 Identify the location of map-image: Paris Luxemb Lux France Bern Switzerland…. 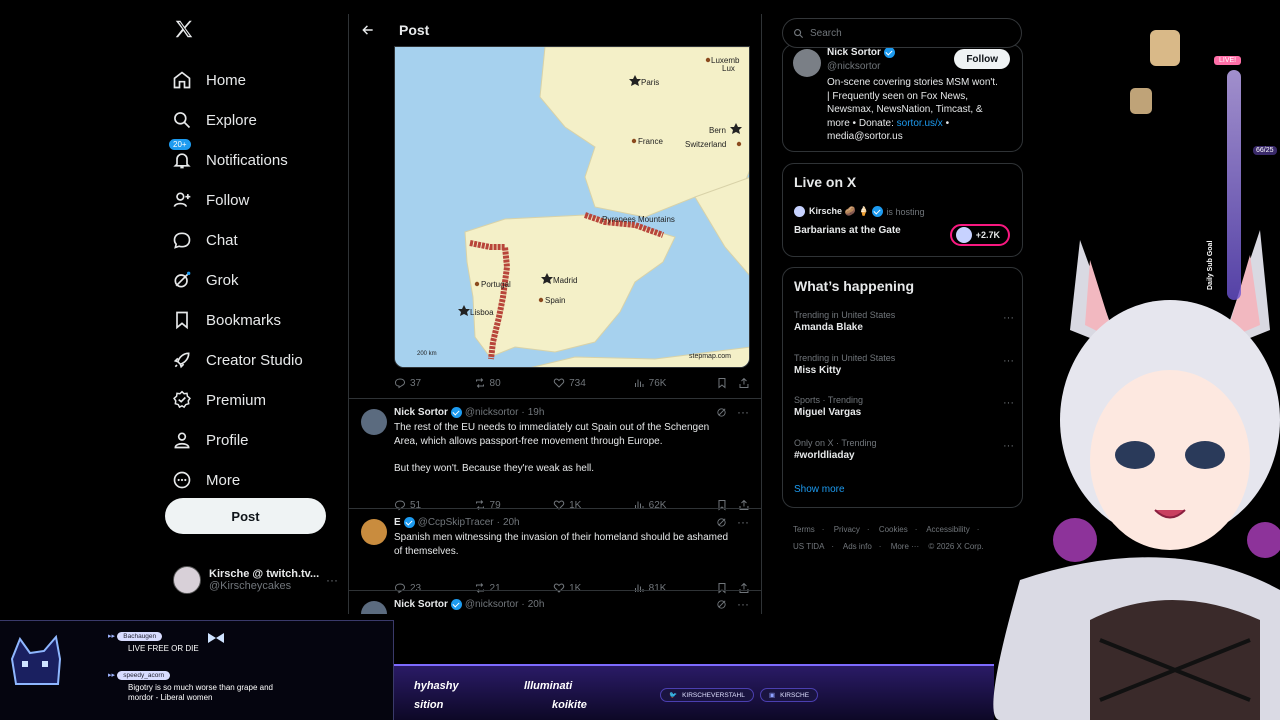
(572, 207).